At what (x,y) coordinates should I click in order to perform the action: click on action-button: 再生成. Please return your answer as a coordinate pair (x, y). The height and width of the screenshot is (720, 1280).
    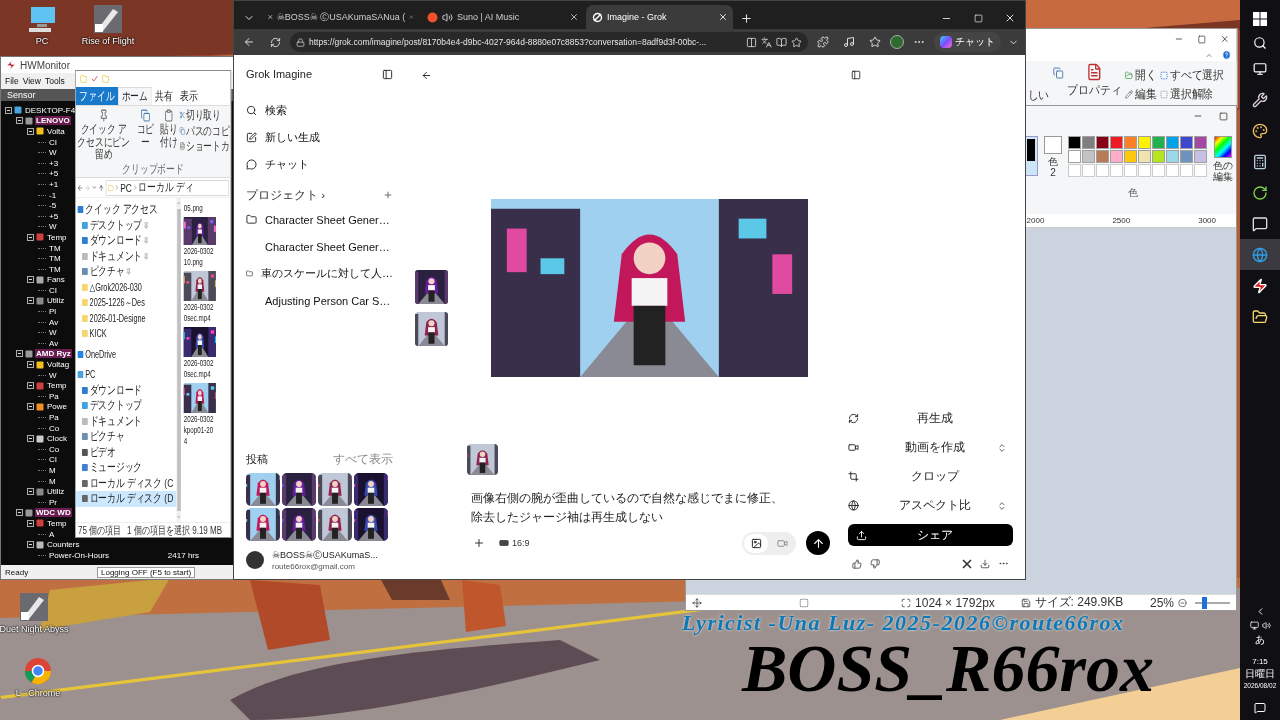
    Looking at the image, I should click on (930, 418).